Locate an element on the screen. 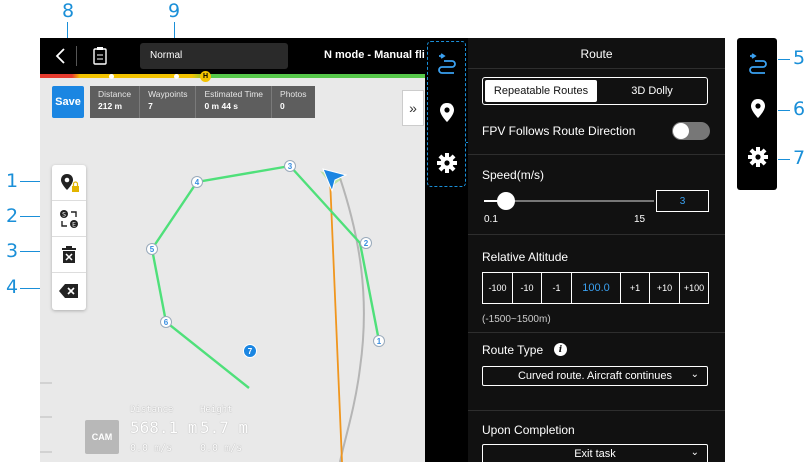  sidebar-zoom is located at coordinates (757, 114).